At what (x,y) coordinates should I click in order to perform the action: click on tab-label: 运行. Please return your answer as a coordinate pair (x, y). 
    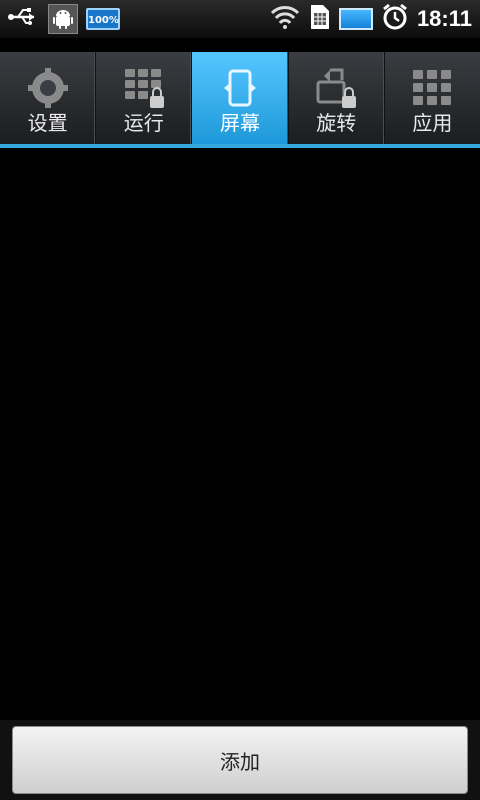
    Looking at the image, I should click on (143, 123).